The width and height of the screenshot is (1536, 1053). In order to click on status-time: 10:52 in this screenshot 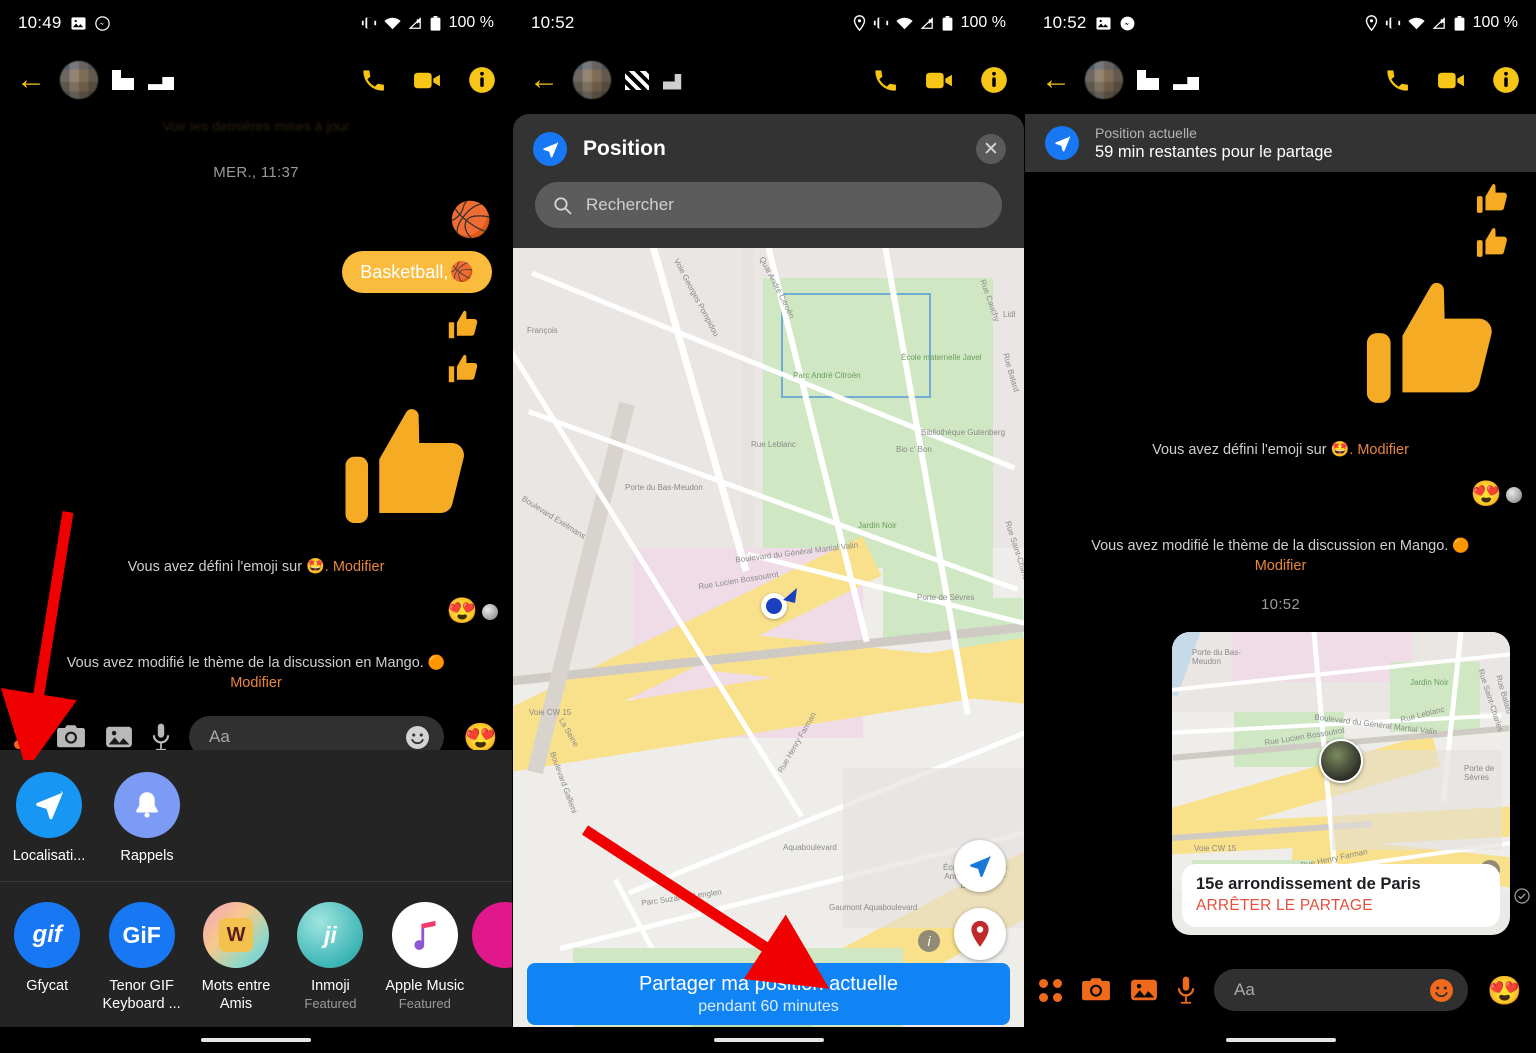, I will do `click(553, 22)`.